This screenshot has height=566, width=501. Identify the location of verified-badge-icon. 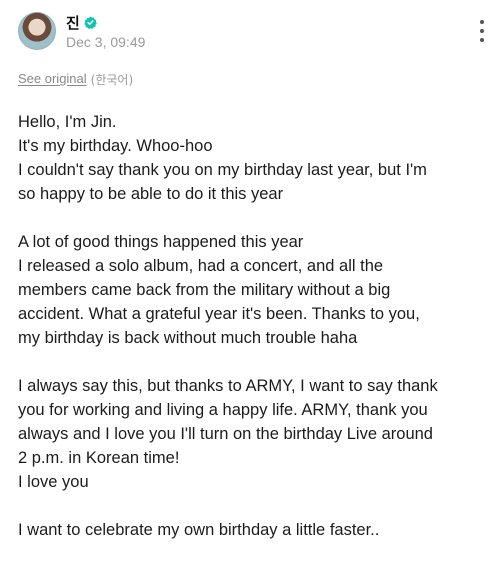
(90, 22).